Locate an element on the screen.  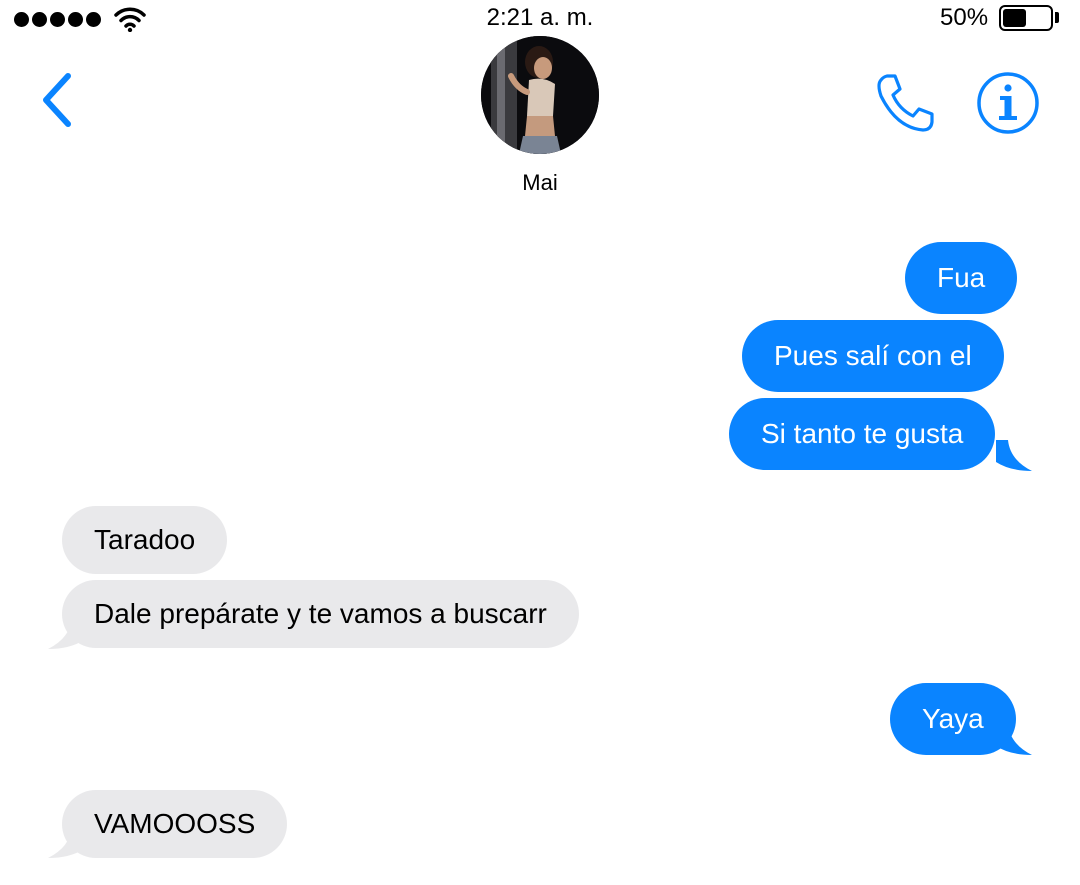
message-bubble-incoming: VAMOOOSS is located at coordinates (175, 824).